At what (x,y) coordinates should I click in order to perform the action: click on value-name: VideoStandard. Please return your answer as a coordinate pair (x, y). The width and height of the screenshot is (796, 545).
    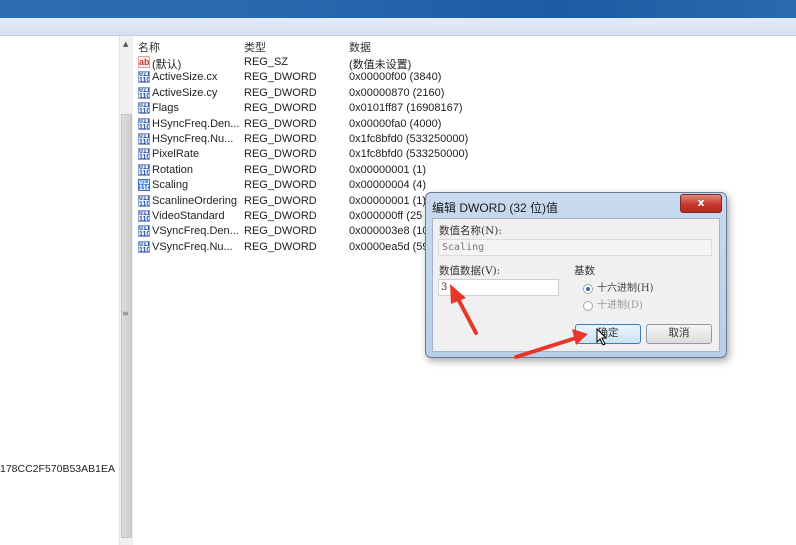
    Looking at the image, I should click on (188, 216).